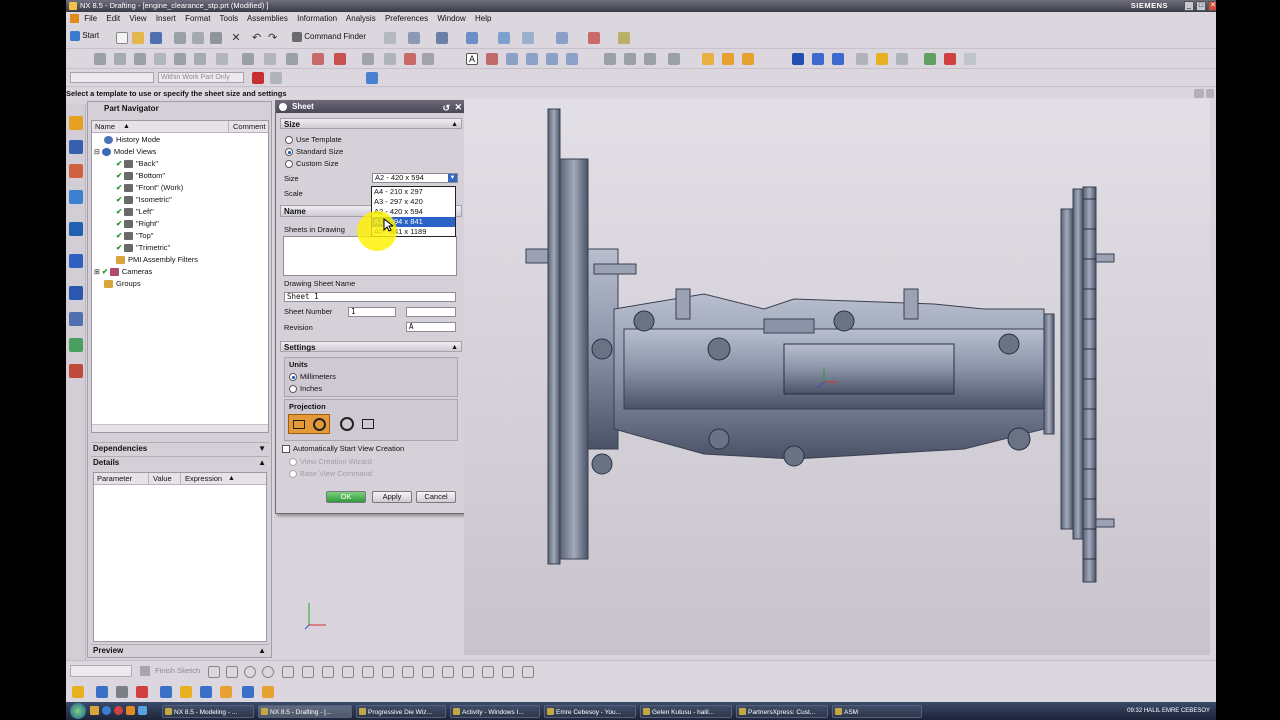  I want to click on component-icon, so click(882, 59).